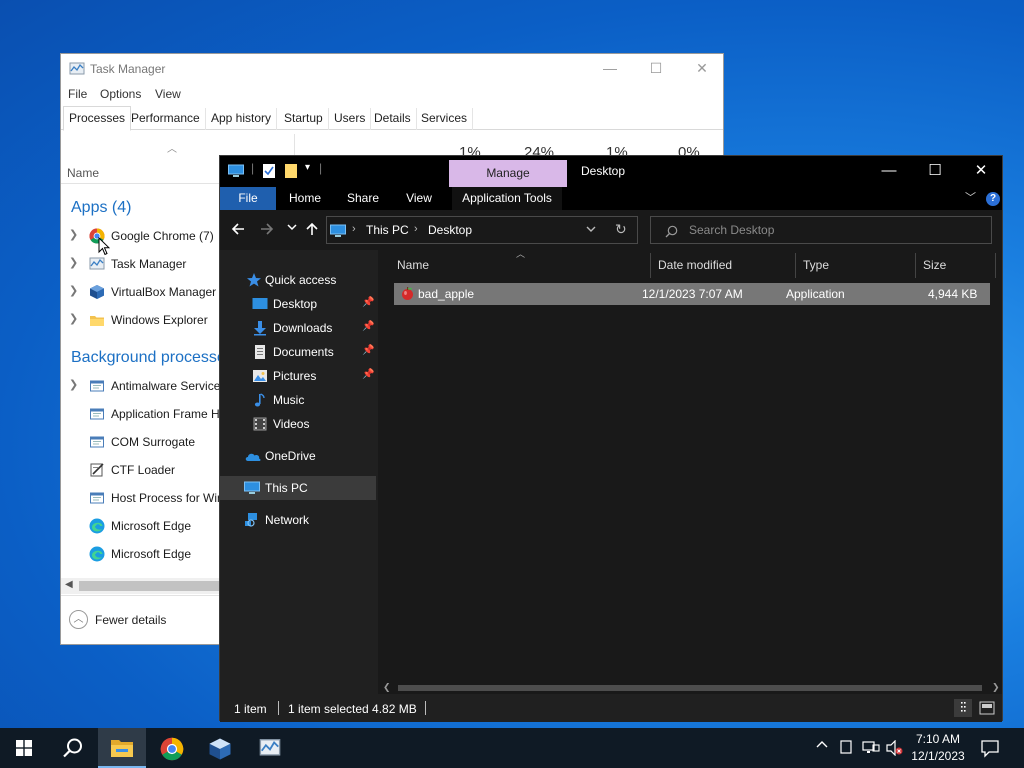 This screenshot has width=1024, height=768. What do you see at coordinates (938, 756) in the screenshot?
I see `clock-date: 12/1/2023` at bounding box center [938, 756].